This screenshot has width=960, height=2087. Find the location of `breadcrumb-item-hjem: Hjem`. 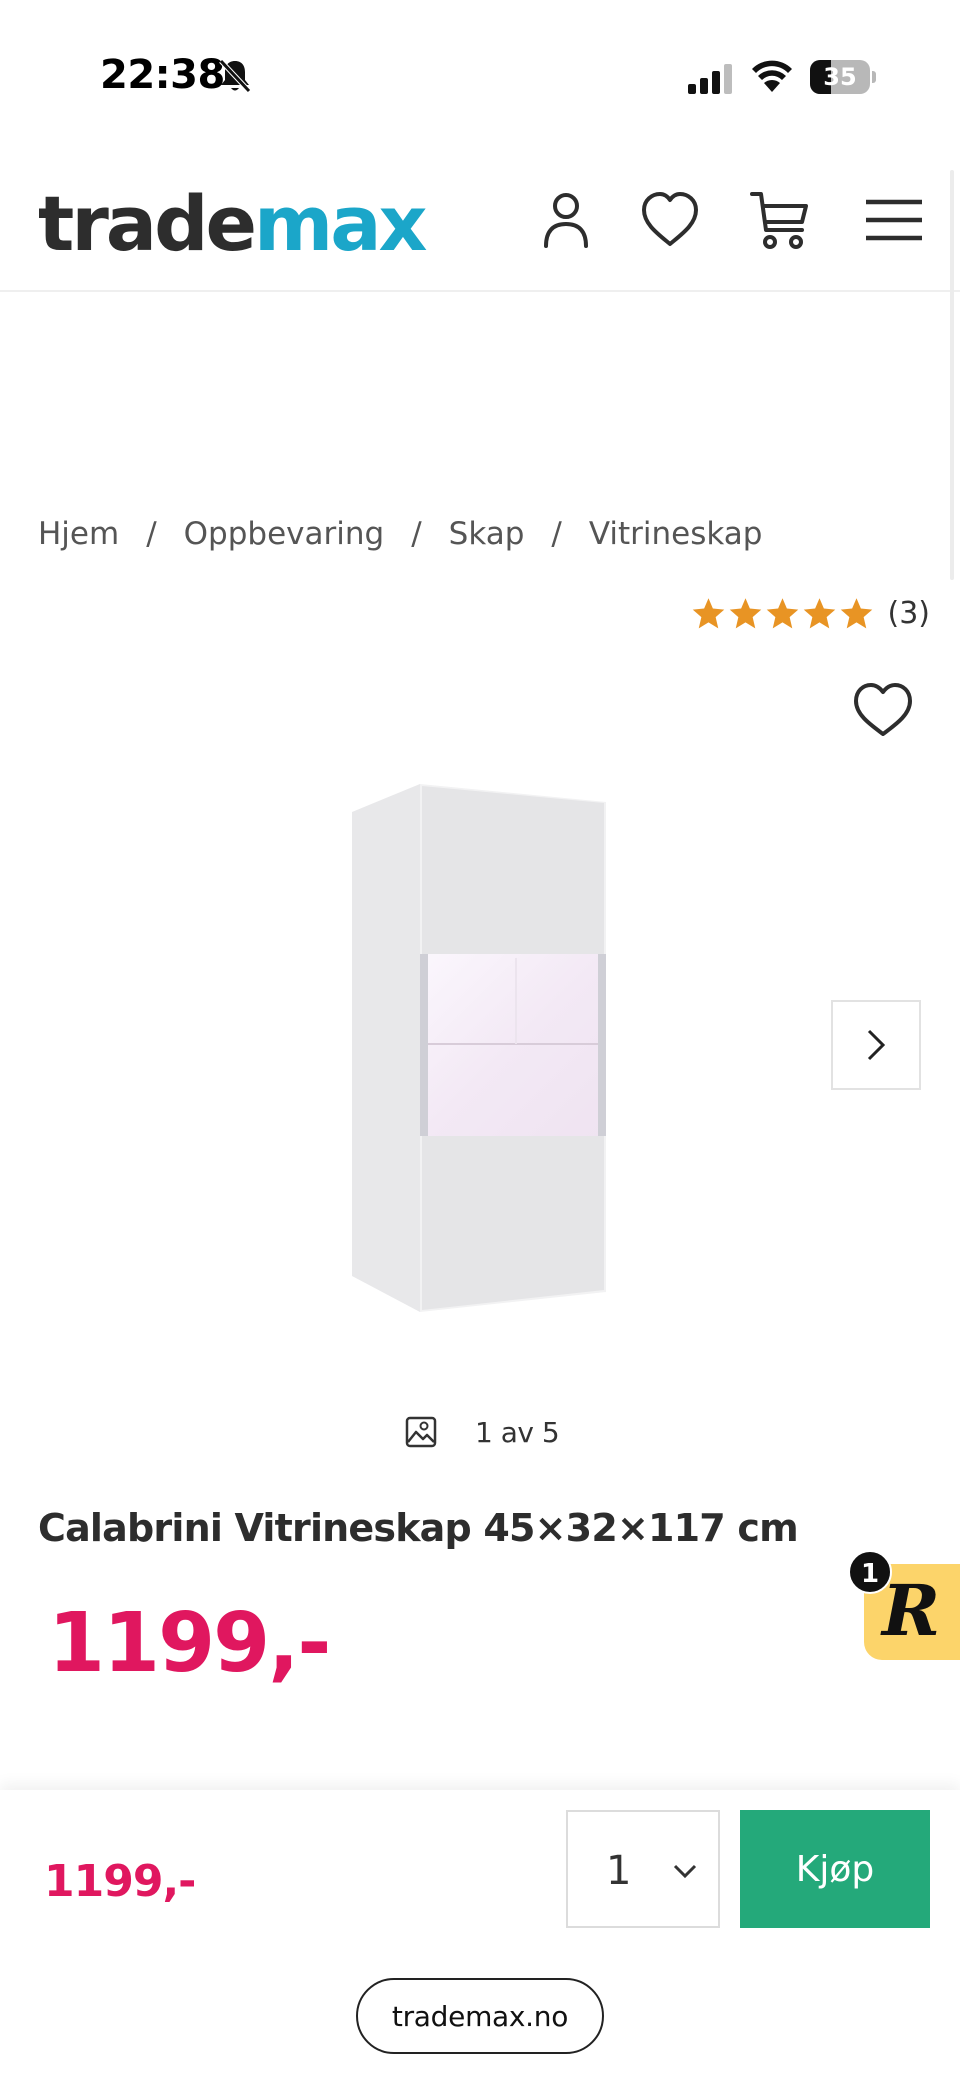

breadcrumb-item-hjem: Hjem is located at coordinates (78, 534).